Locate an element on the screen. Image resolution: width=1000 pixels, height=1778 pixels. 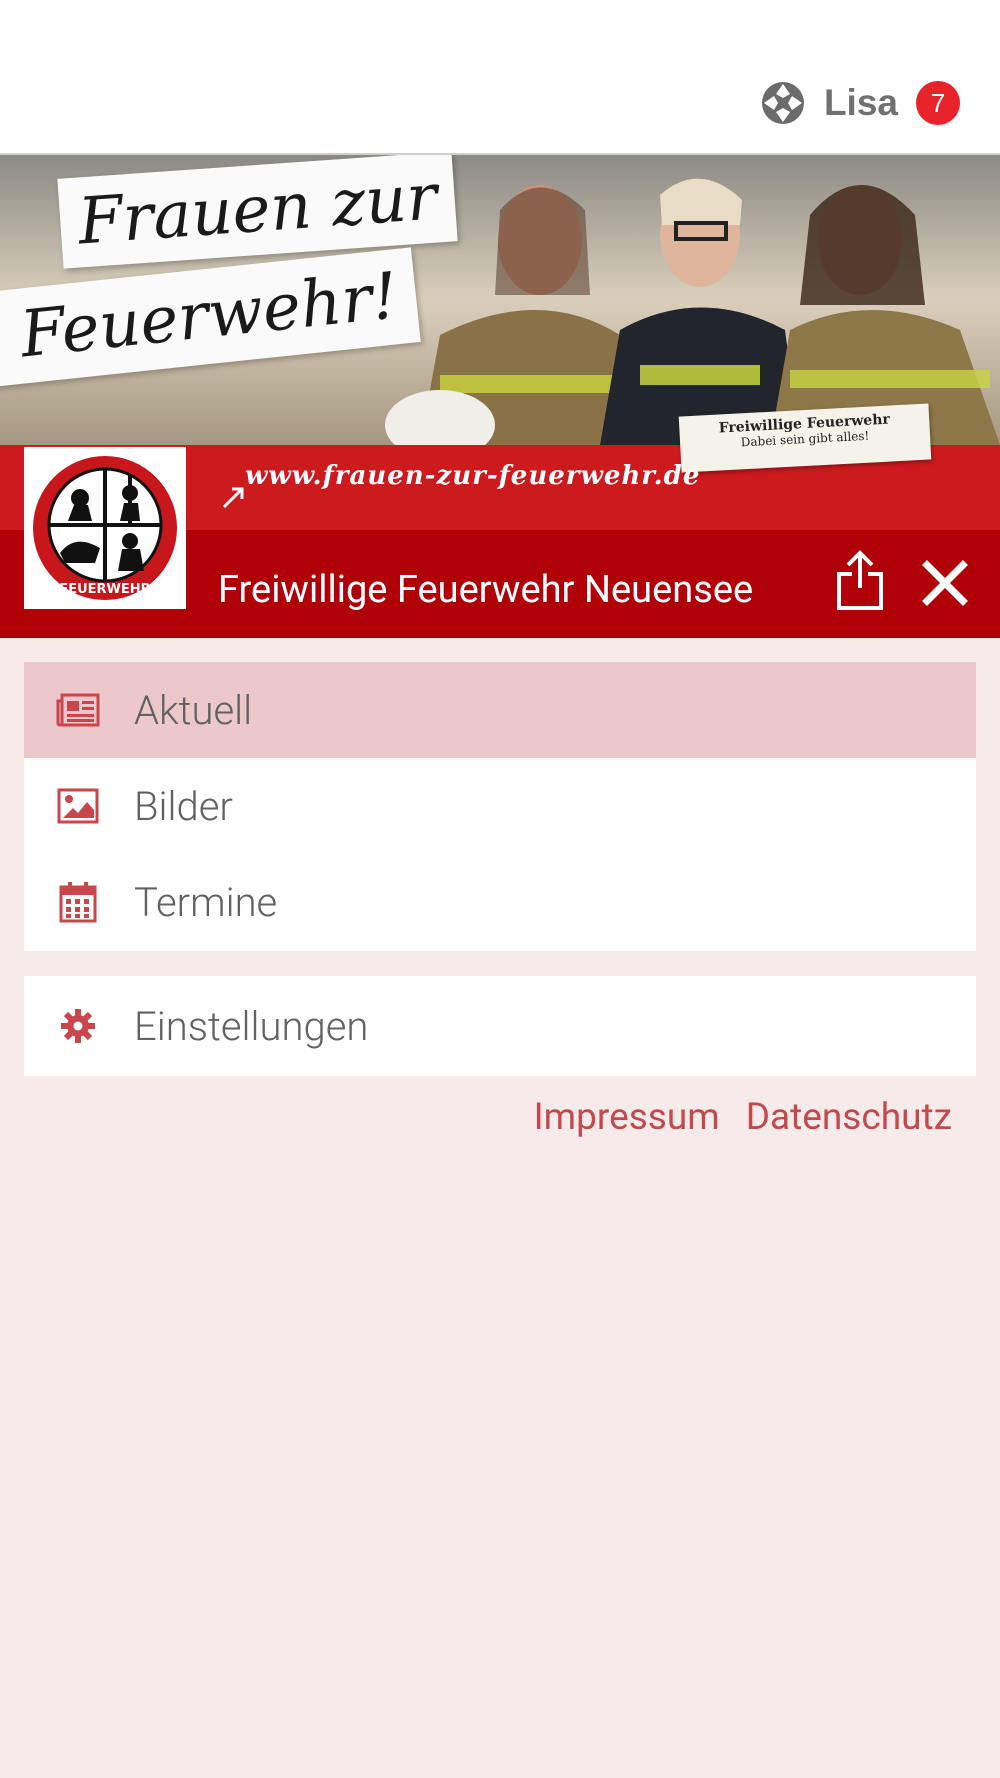
menu-item-einstellungen: Einstellungen is located at coordinates (500, 1026).